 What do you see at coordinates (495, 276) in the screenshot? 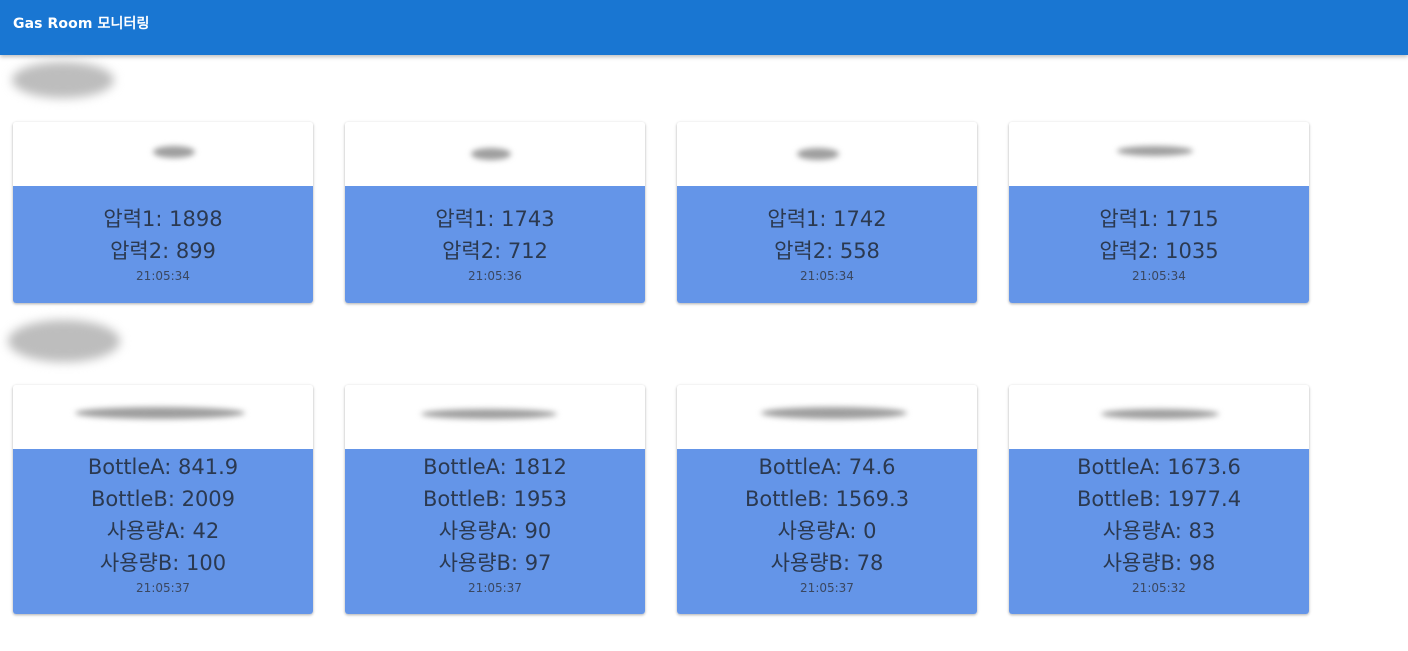
I see `timestamp: 21:05:36` at bounding box center [495, 276].